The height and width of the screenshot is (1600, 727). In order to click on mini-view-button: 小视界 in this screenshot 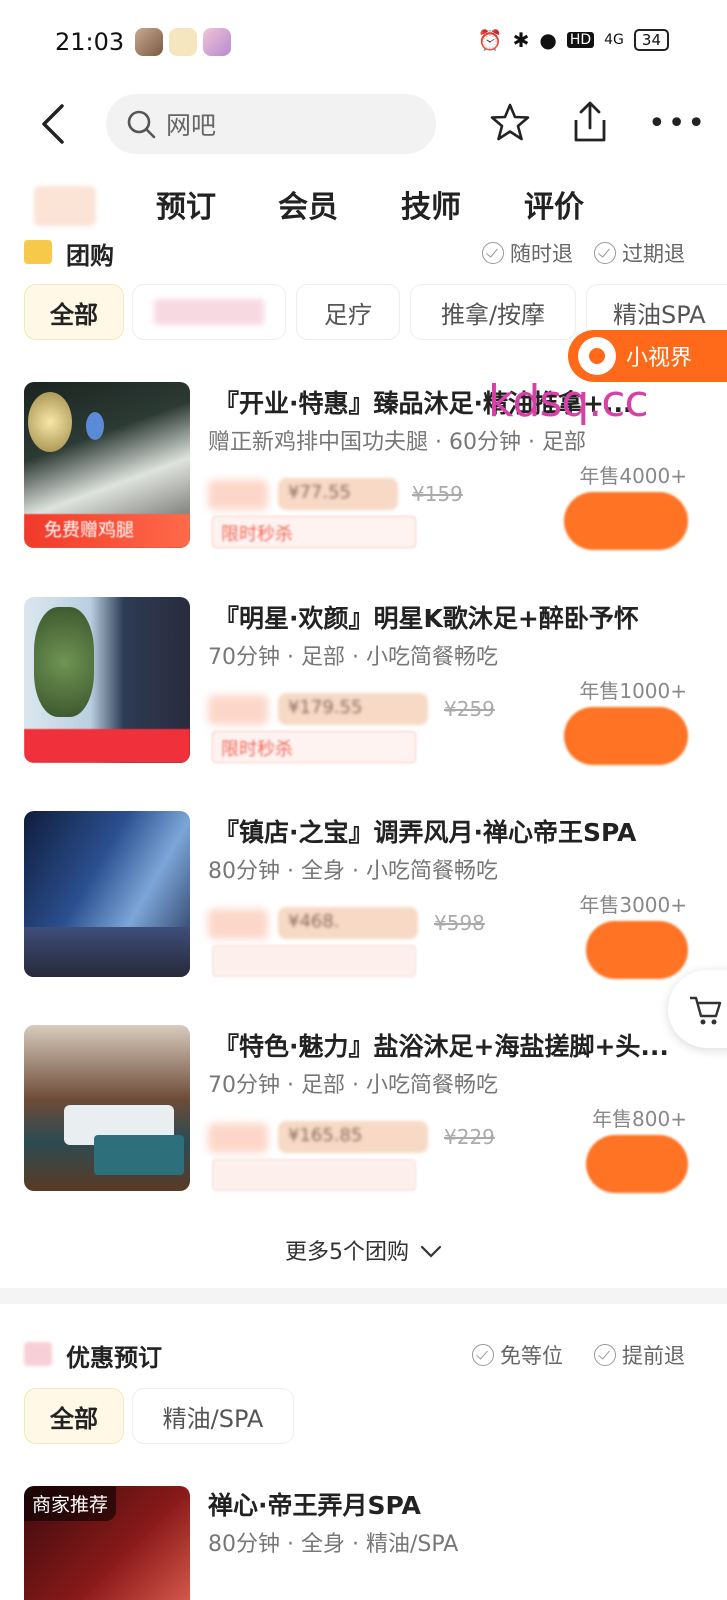, I will do `click(647, 356)`.